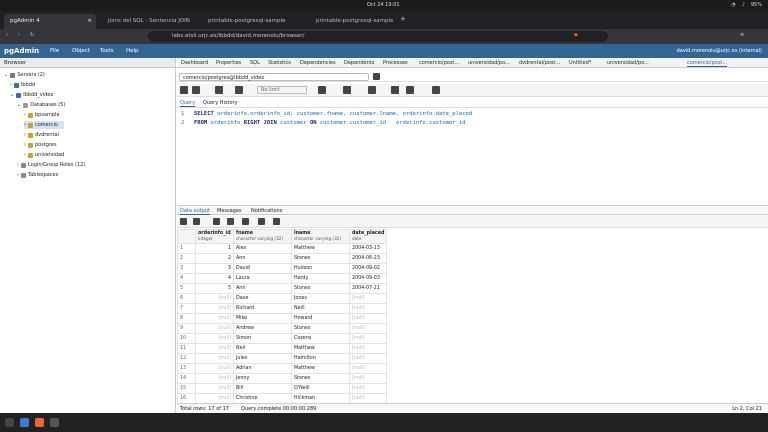  What do you see at coordinates (320, 278) in the screenshot?
I see `table-cell: Hardy` at bounding box center [320, 278].